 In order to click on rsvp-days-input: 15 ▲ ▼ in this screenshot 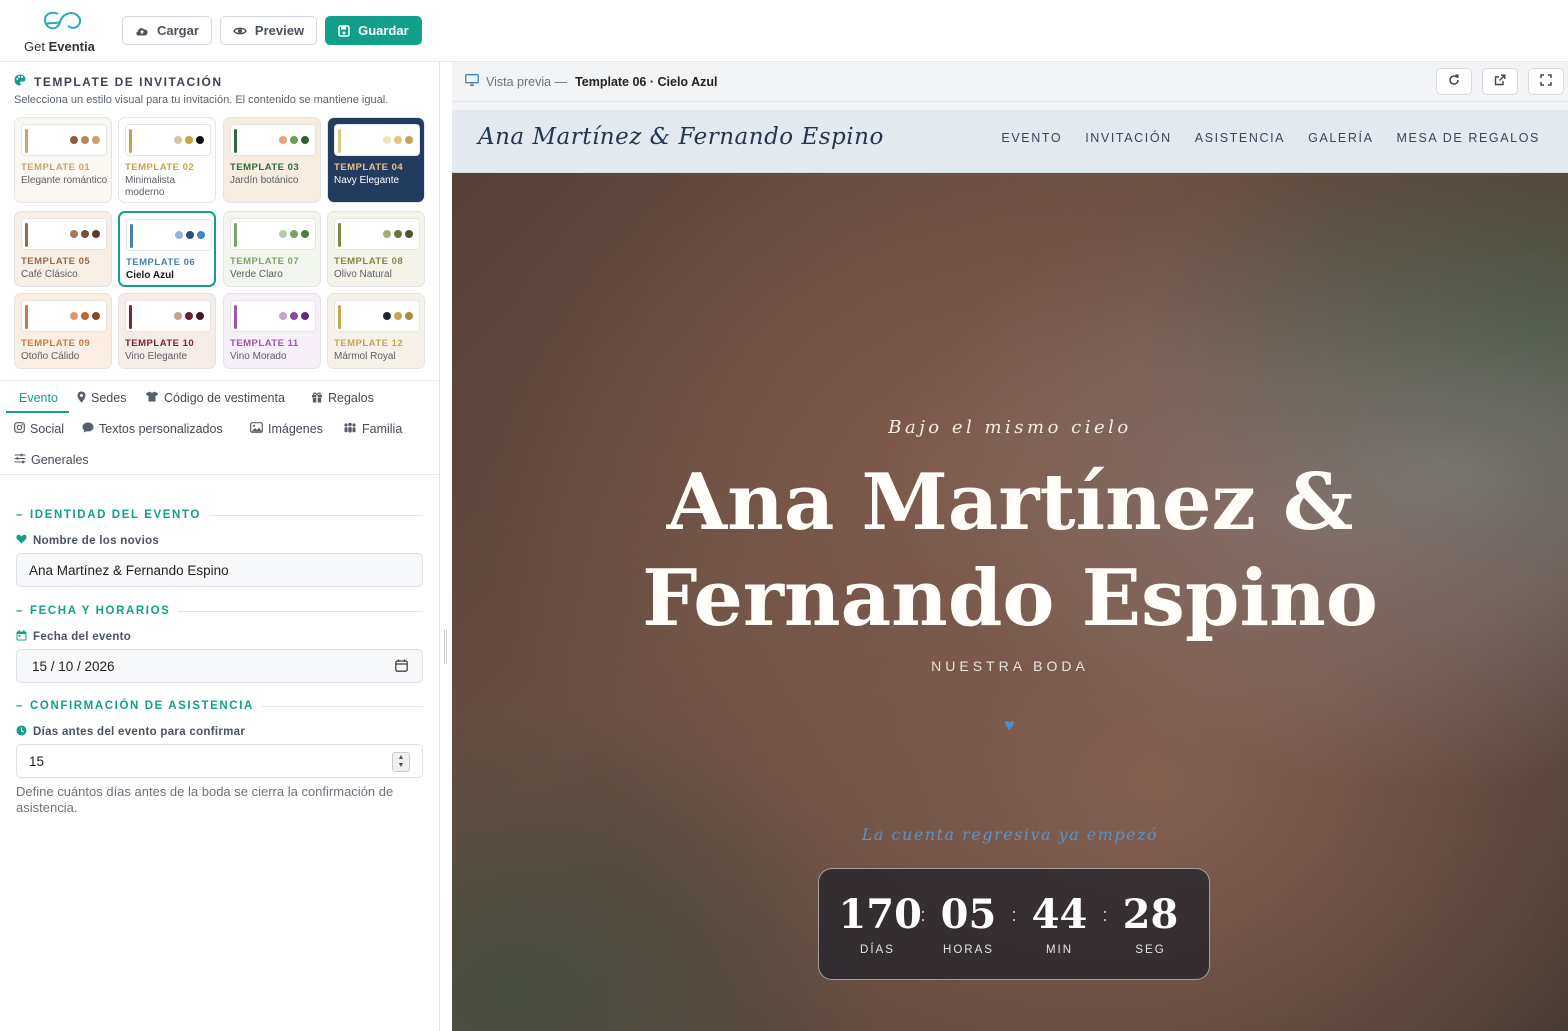, I will do `click(219, 761)`.